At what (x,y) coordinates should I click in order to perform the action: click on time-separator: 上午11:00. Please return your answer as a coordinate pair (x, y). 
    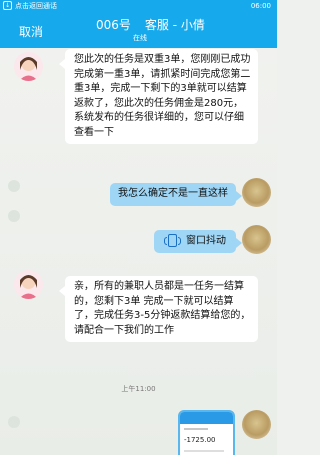
    Looking at the image, I should click on (138, 389).